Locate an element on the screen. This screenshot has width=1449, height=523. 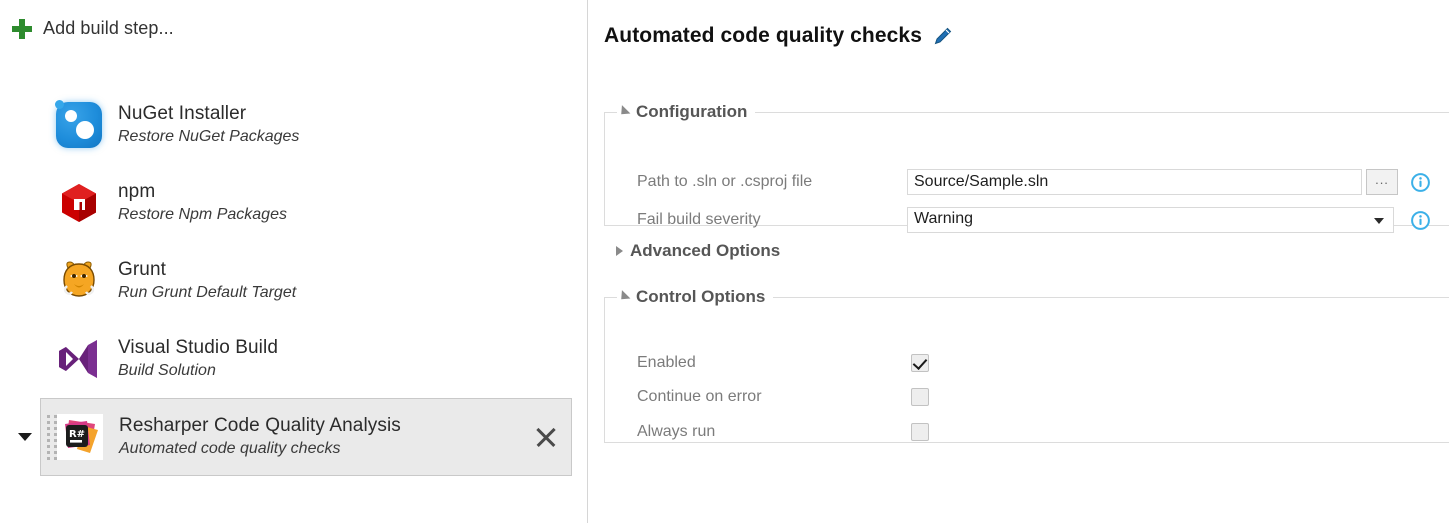
close-icon is located at coordinates (546, 437).